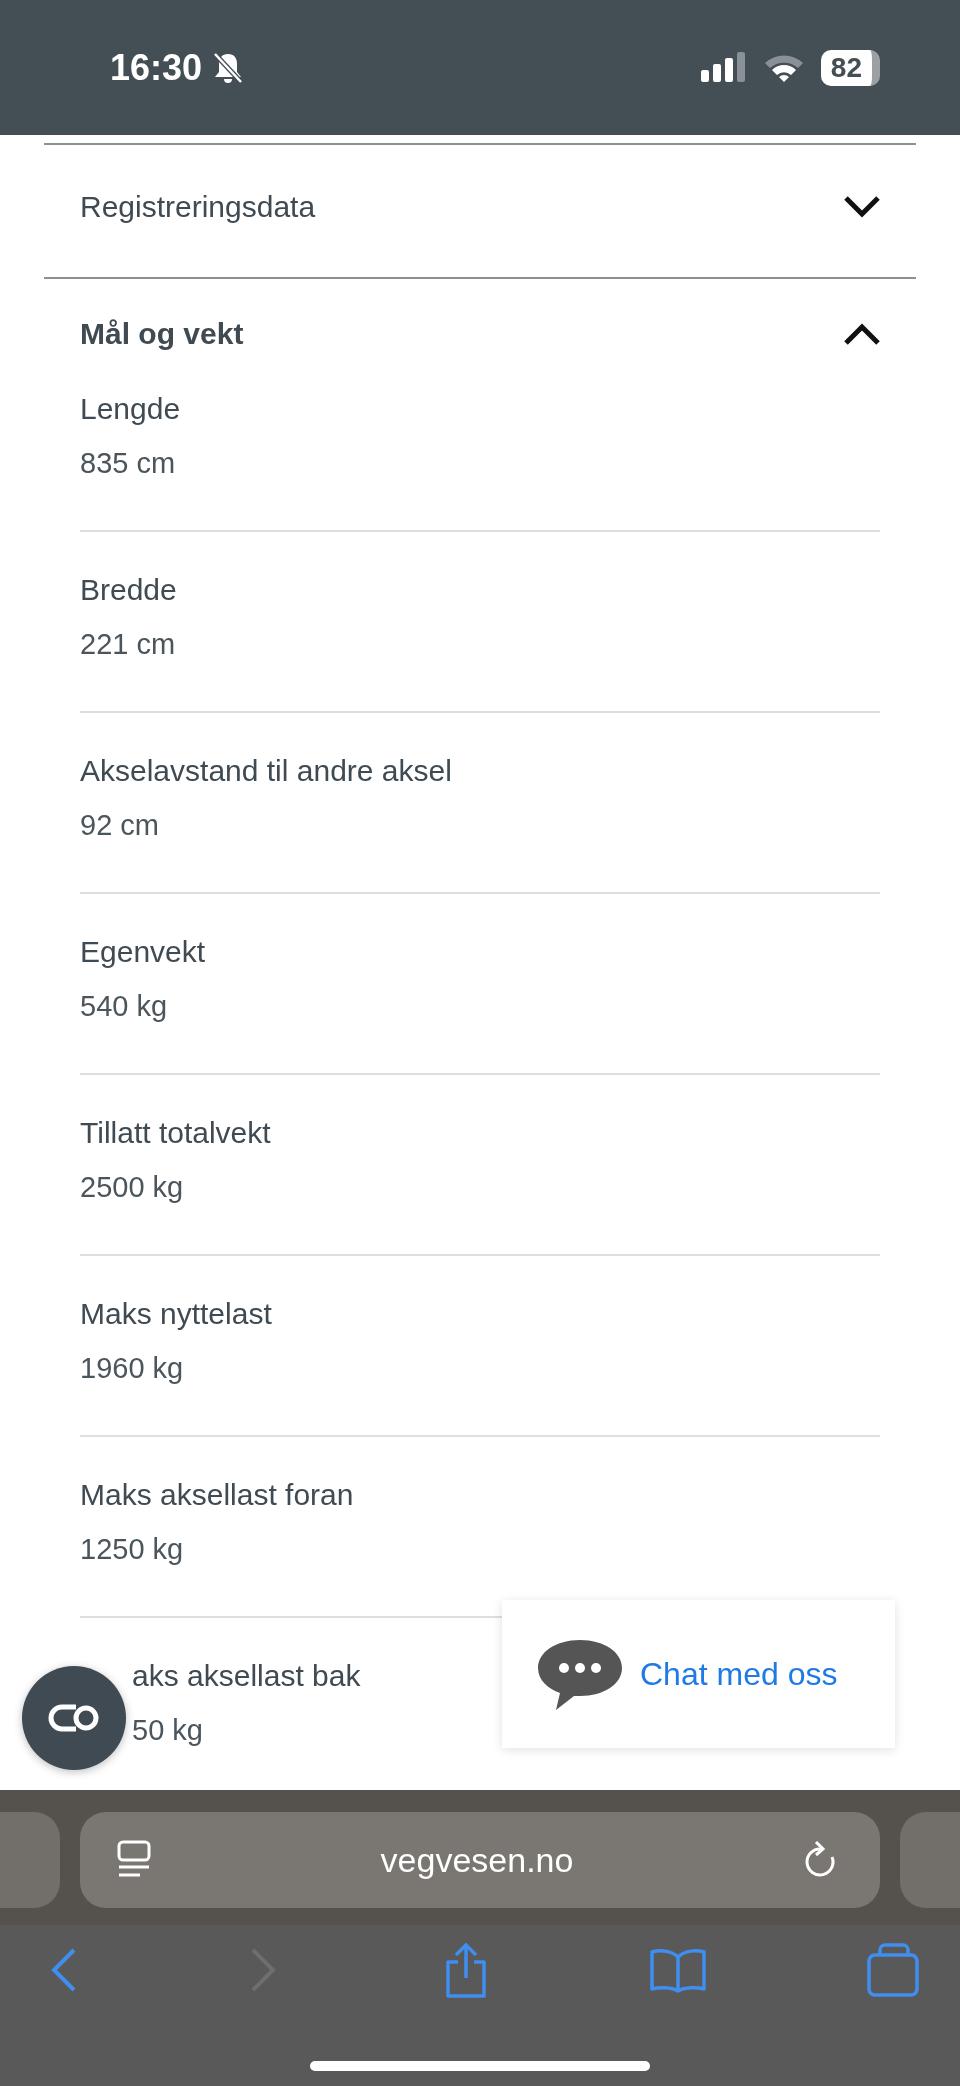 The height and width of the screenshot is (2086, 960). I want to click on field-value: 92 cm, so click(119, 825).